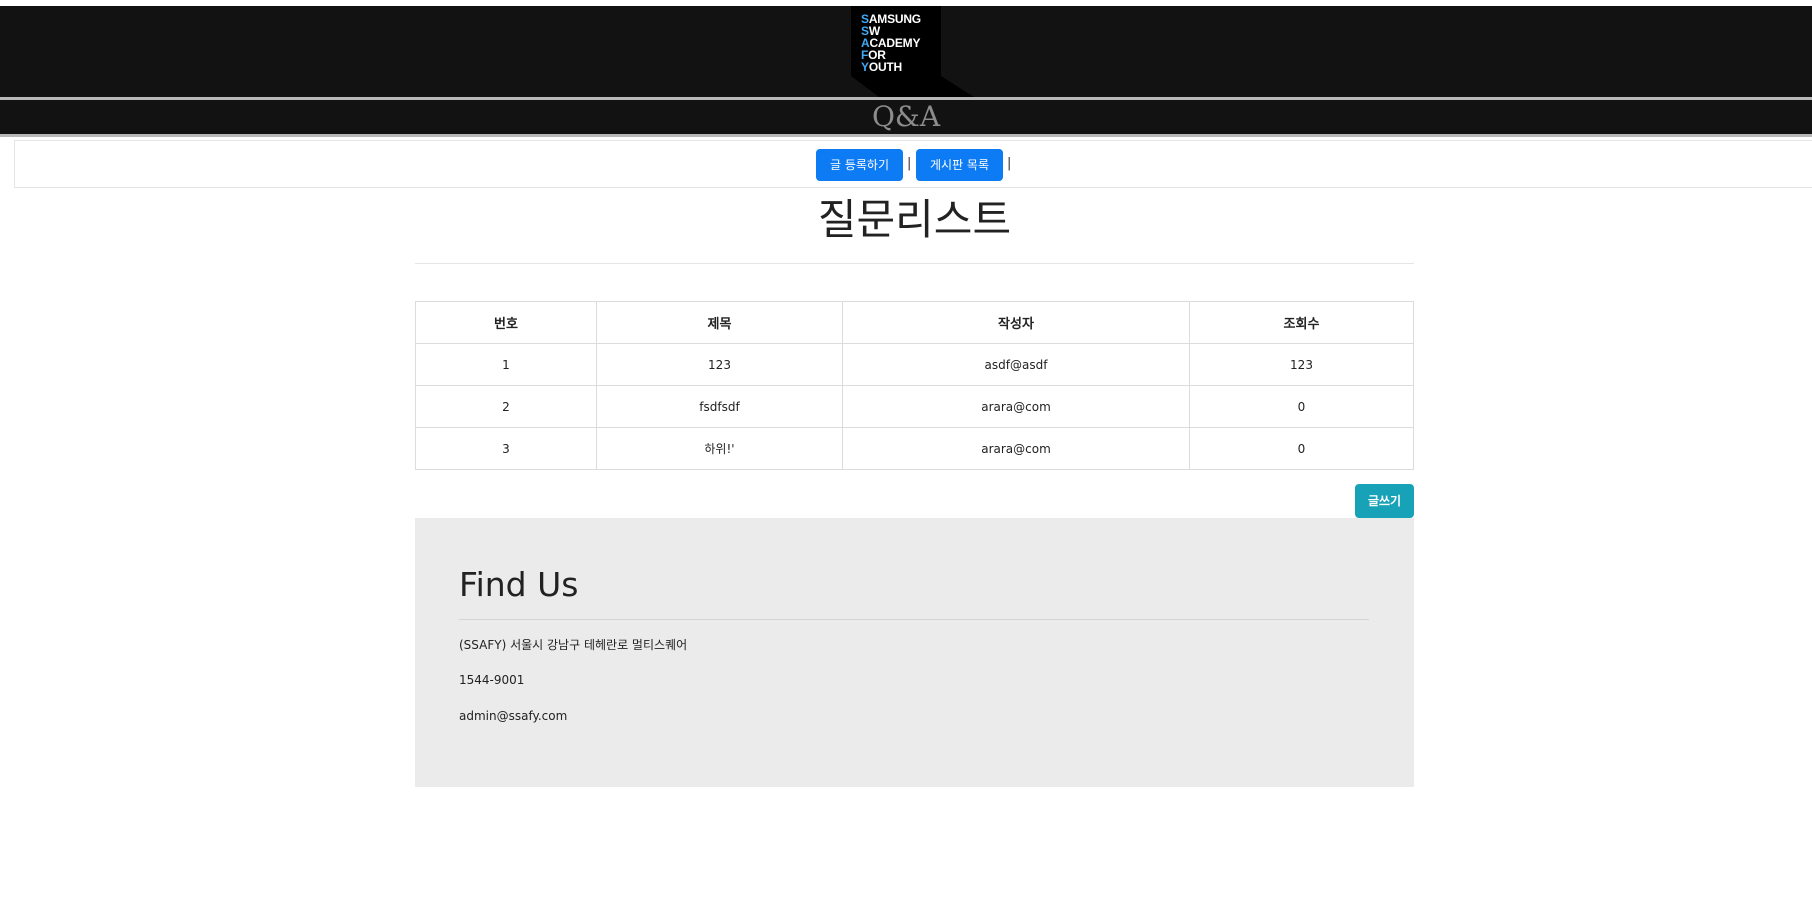 The image size is (1812, 899). Describe the element at coordinates (506, 322) in the screenshot. I see `column-header-number: 번호` at that location.